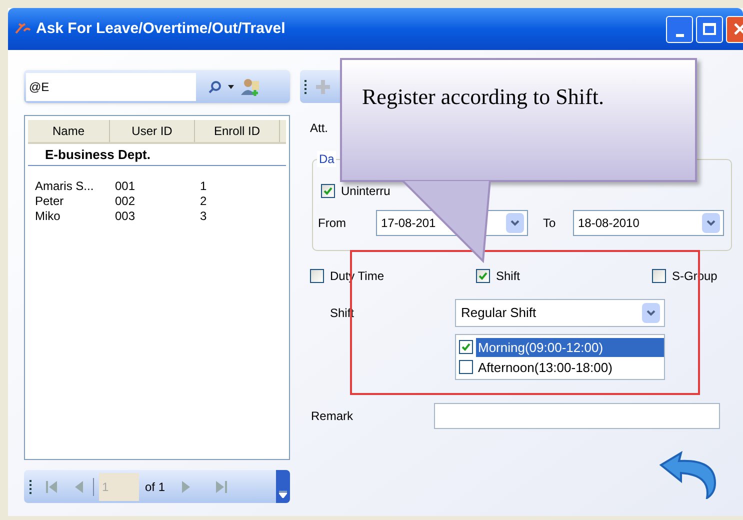  What do you see at coordinates (570, 367) in the screenshot?
I see `shift-period-item: Afternoon(13:00-18:00)` at bounding box center [570, 367].